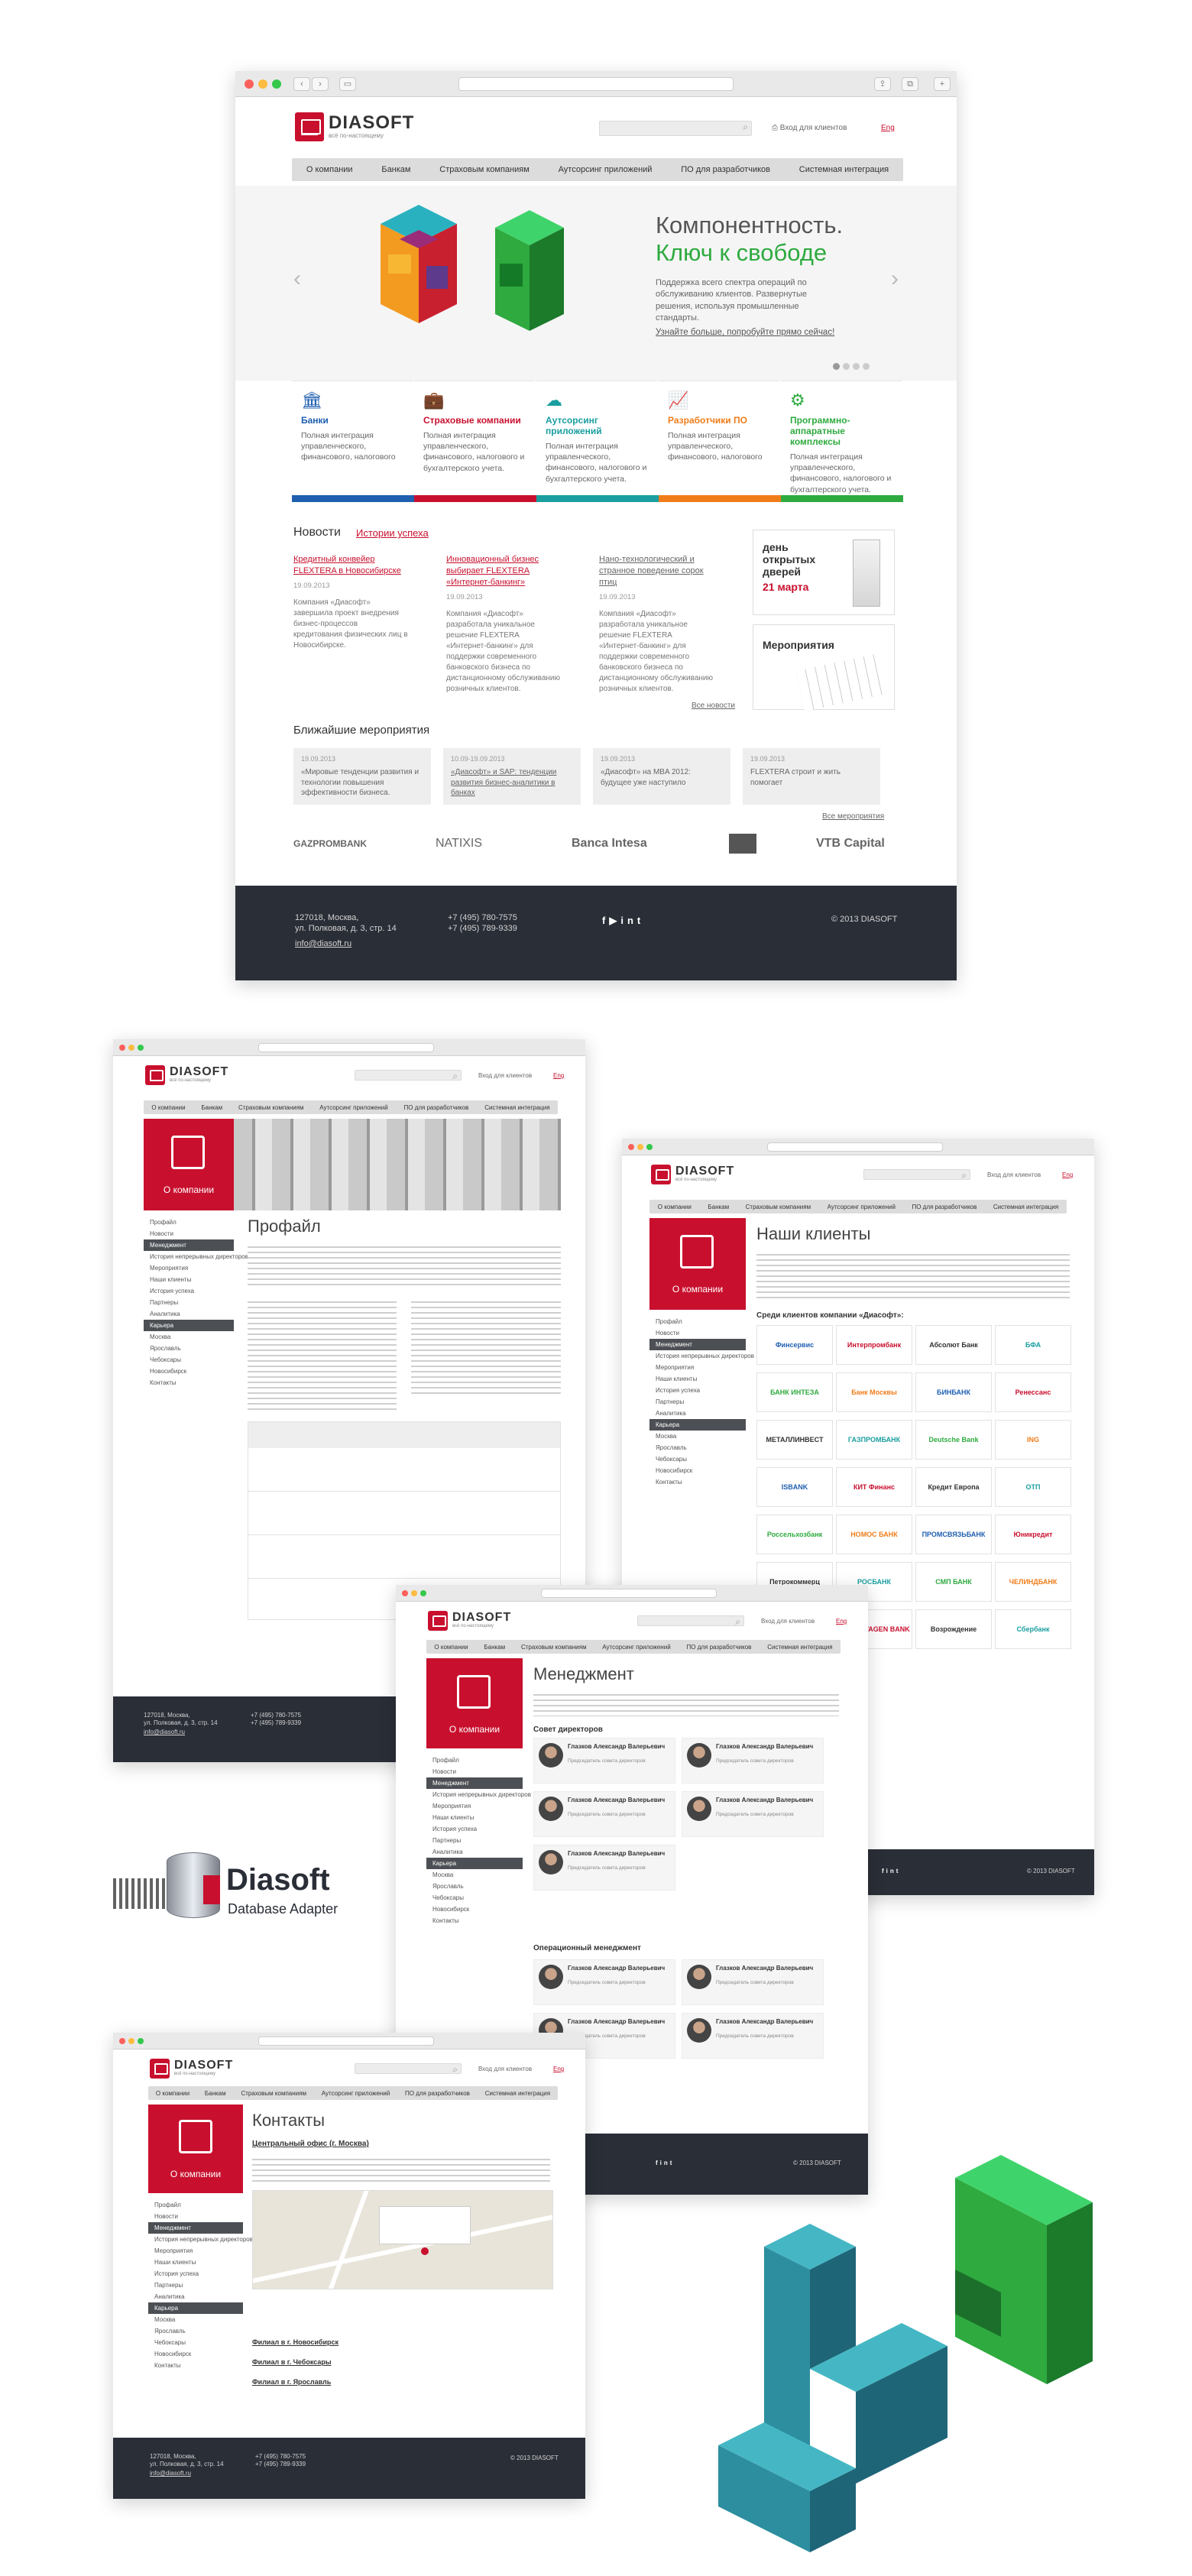 Image resolution: width=1192 pixels, height=2576 pixels. Describe the element at coordinates (459, 844) in the screenshot. I see `partner-logo-natixis: NATIXIS` at that location.